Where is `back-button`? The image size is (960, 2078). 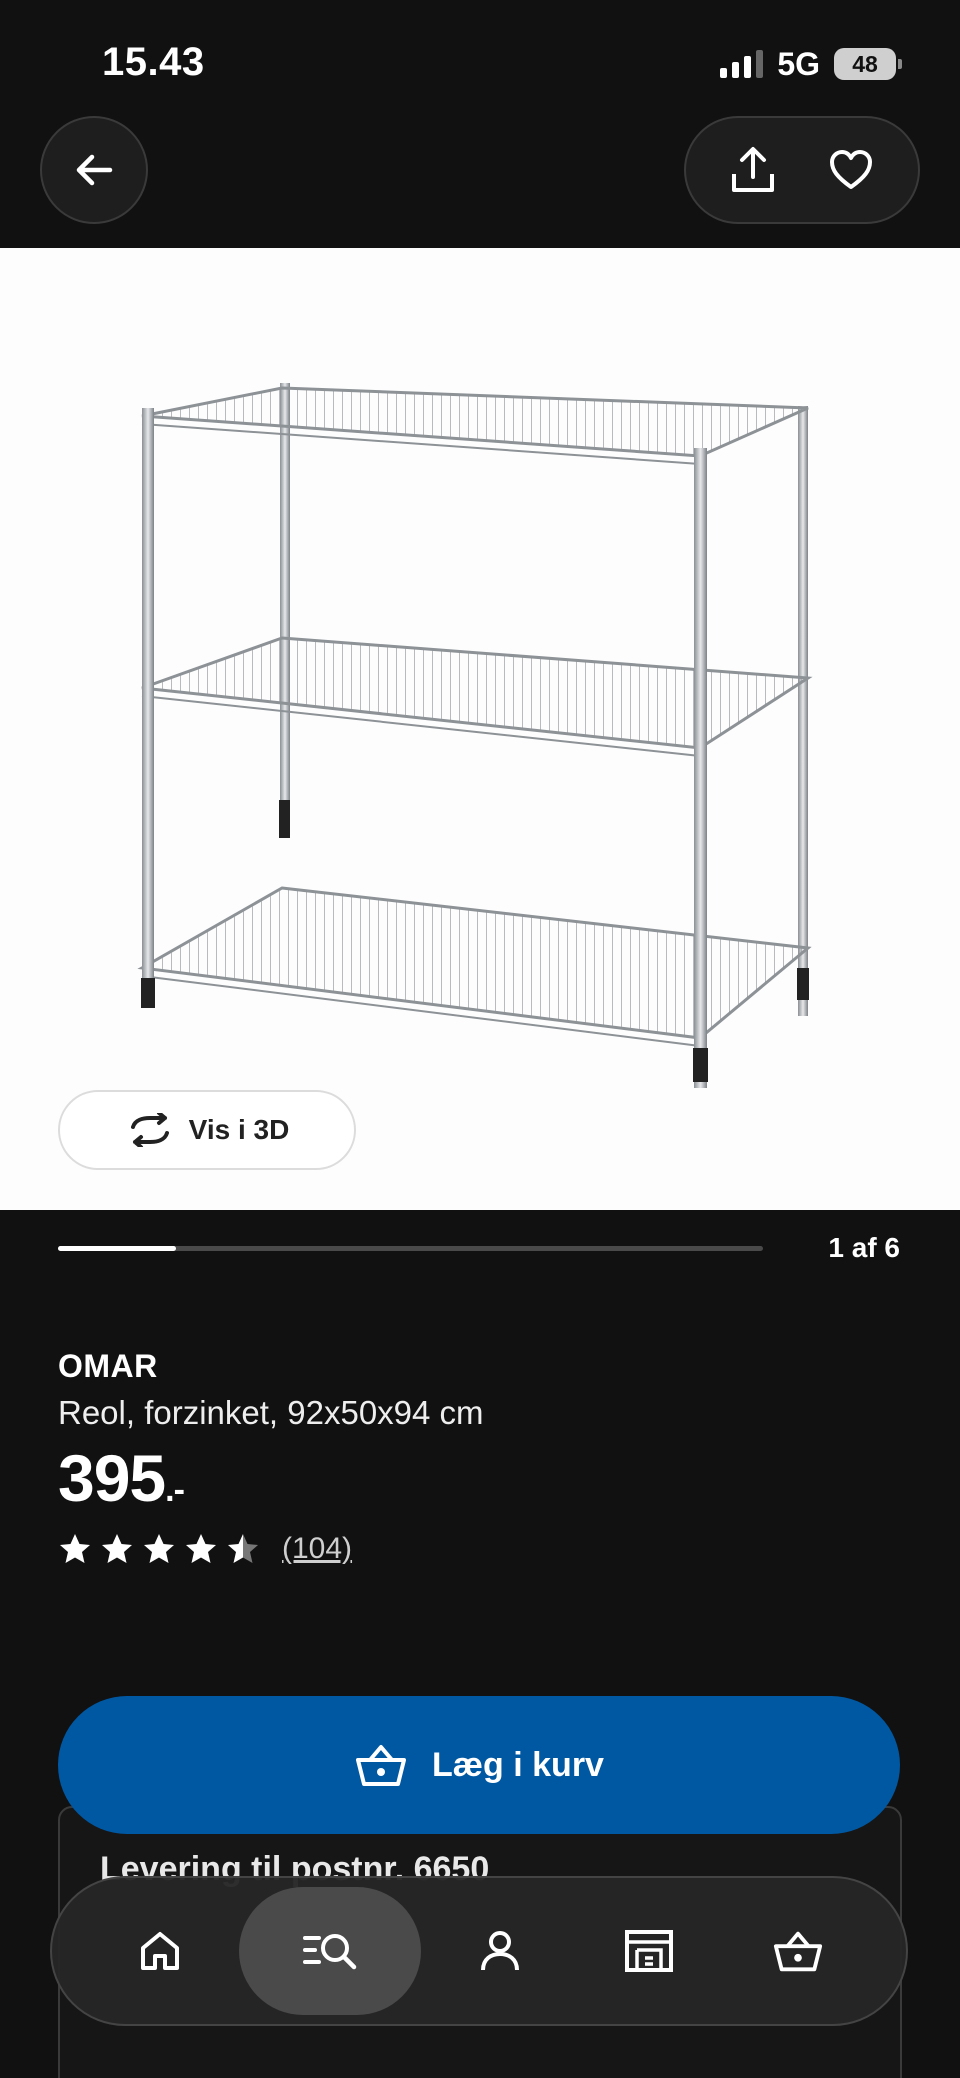 back-button is located at coordinates (94, 170).